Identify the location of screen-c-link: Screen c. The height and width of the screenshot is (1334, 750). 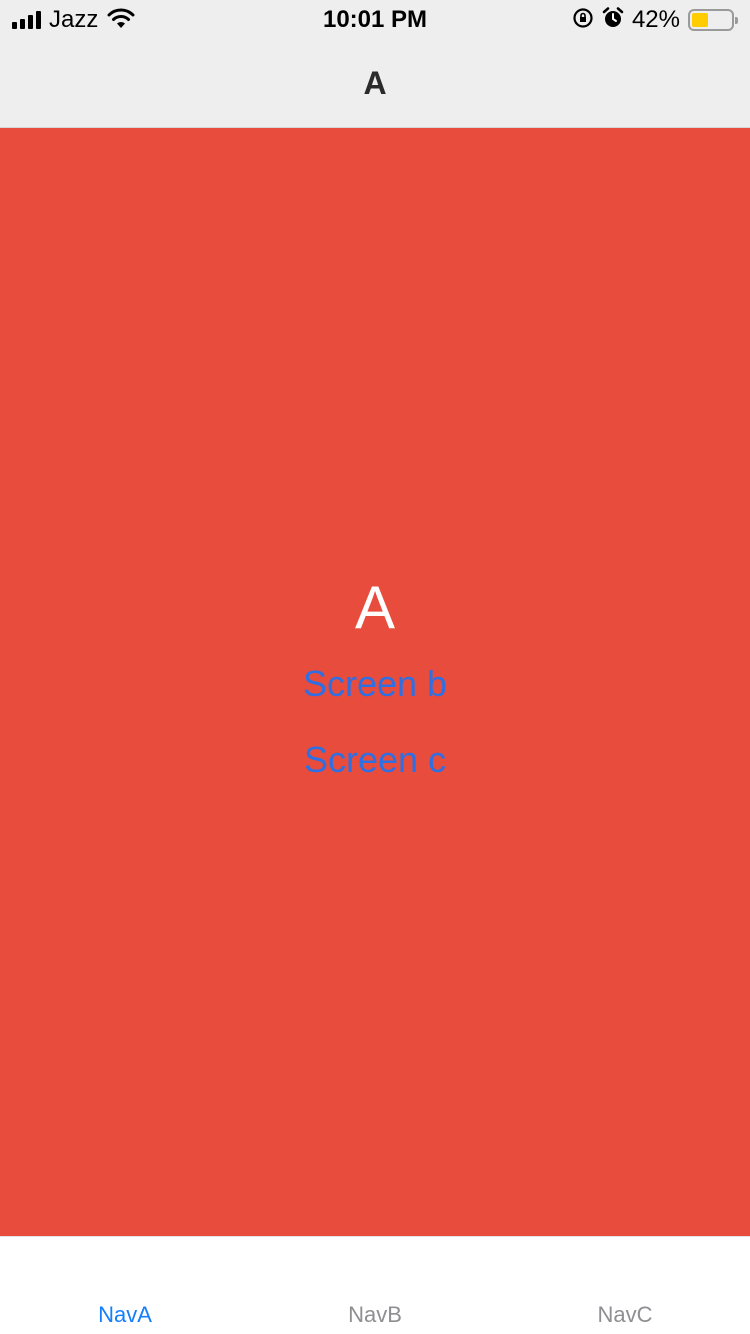
(375, 760).